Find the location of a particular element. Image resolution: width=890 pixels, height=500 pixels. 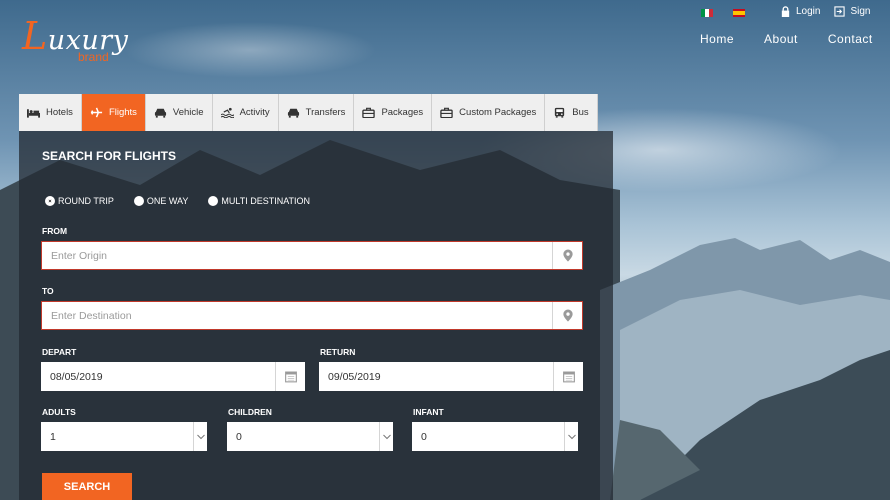

children-select: 0 is located at coordinates (310, 436).